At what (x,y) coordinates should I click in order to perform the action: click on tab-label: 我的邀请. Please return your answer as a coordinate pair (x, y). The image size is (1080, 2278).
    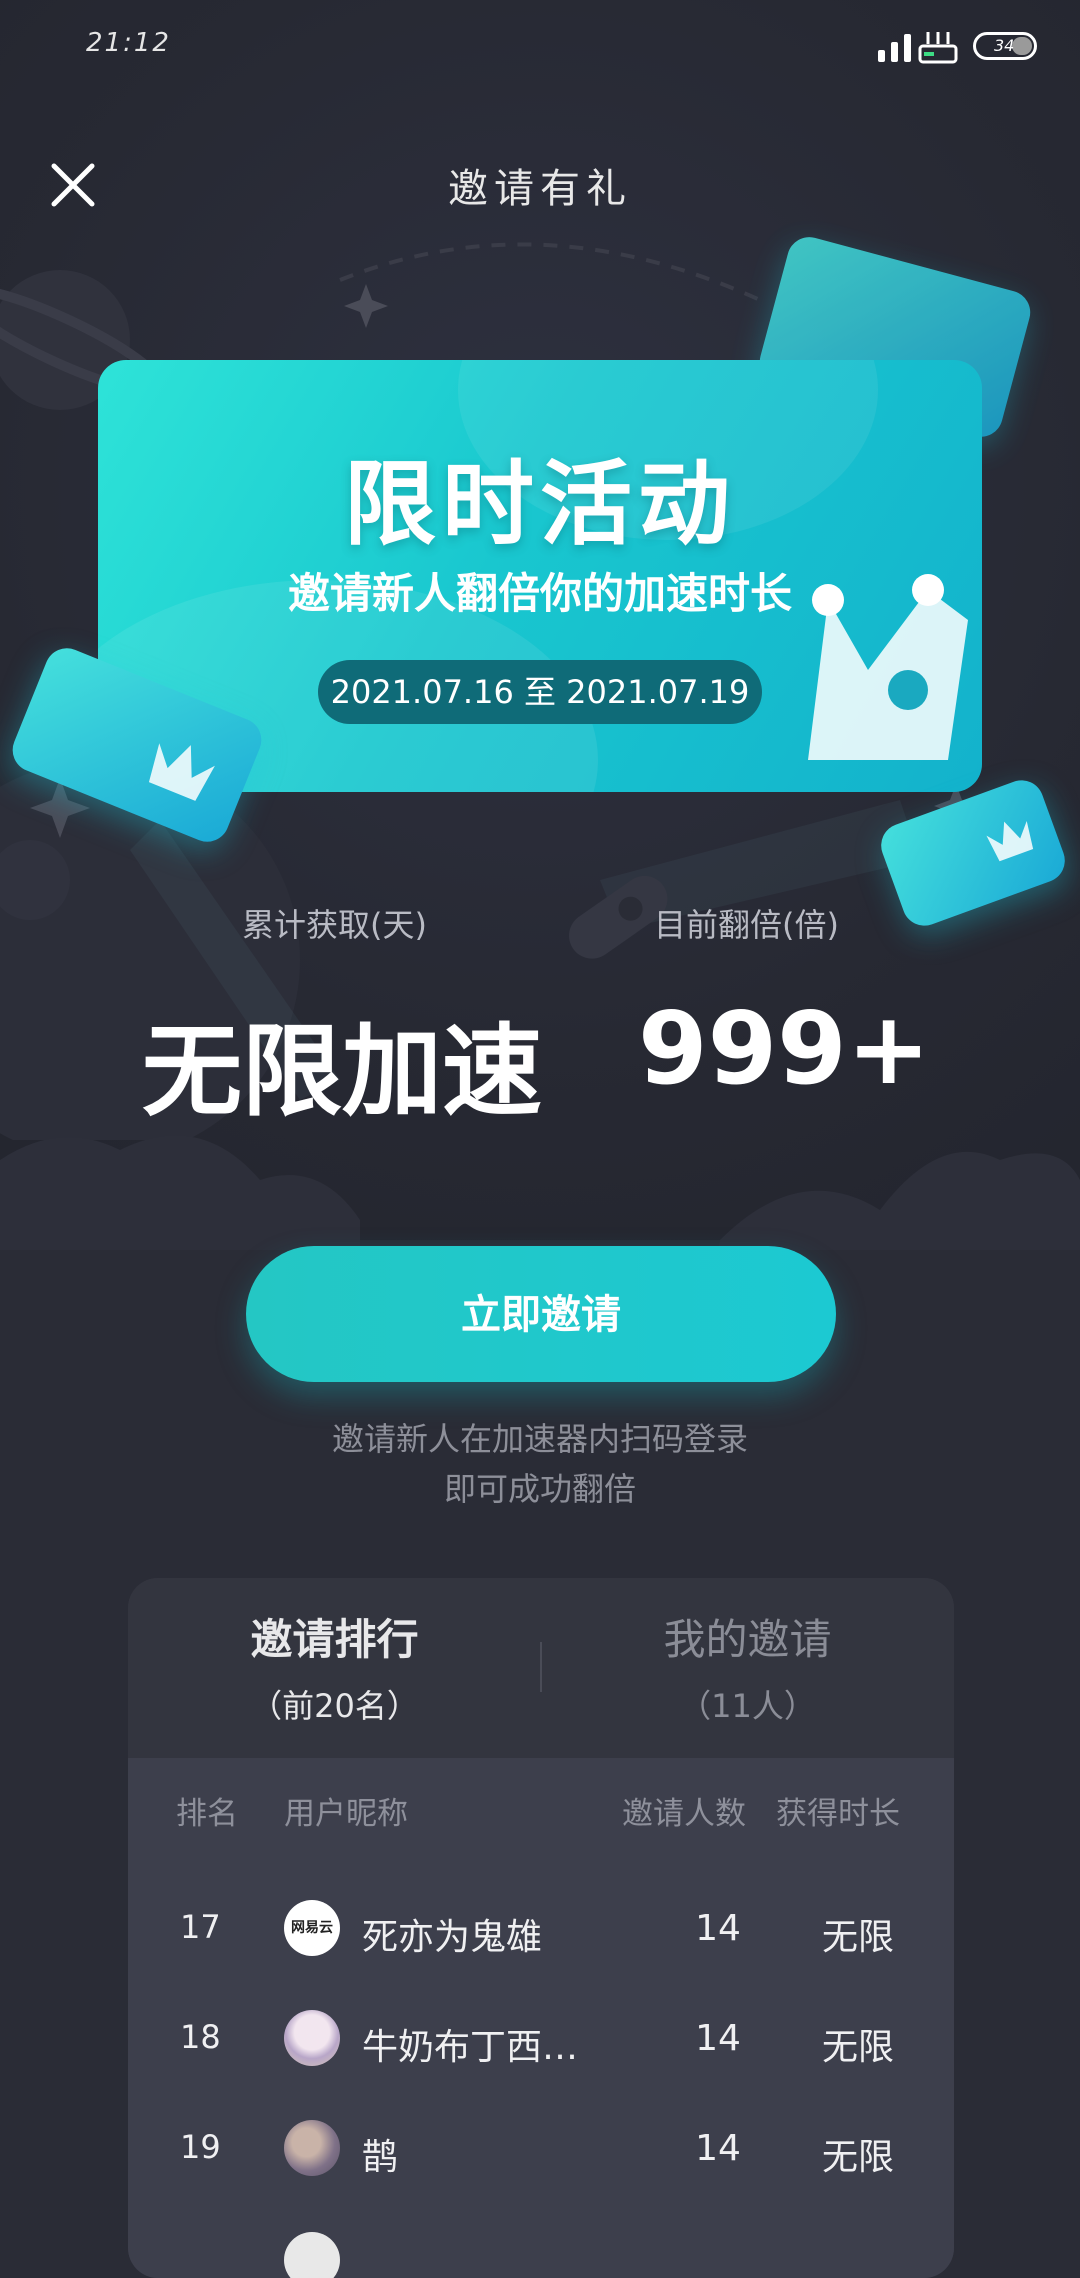
    Looking at the image, I should click on (747, 1639).